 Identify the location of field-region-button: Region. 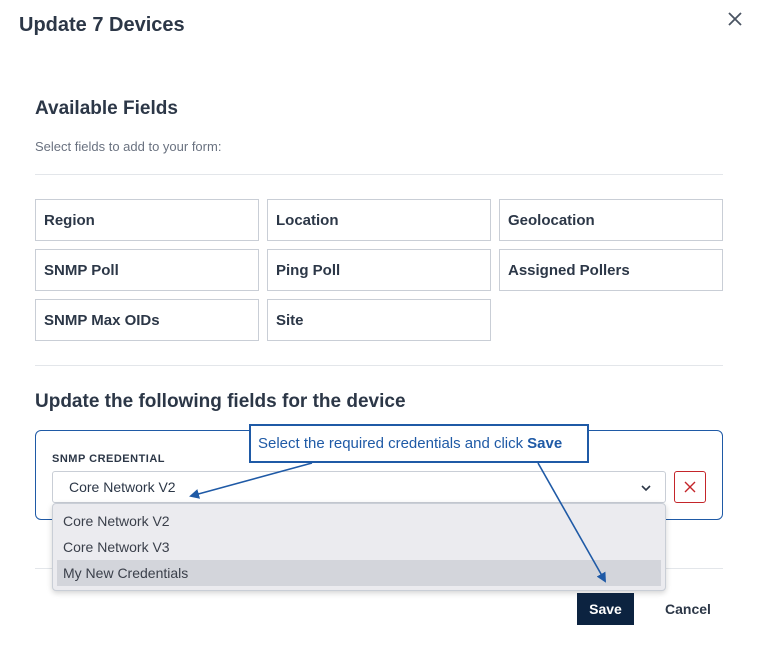
(147, 220).